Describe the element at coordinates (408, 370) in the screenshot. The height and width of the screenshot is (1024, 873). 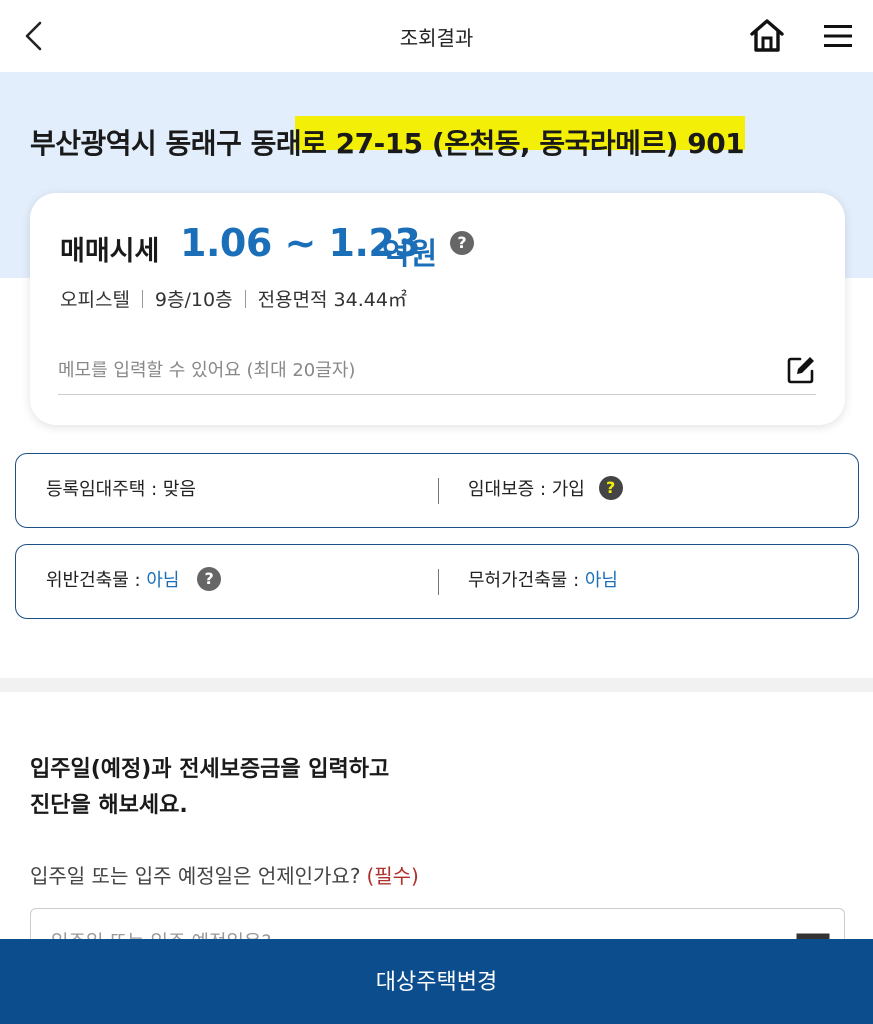
I see `memo-input` at that location.